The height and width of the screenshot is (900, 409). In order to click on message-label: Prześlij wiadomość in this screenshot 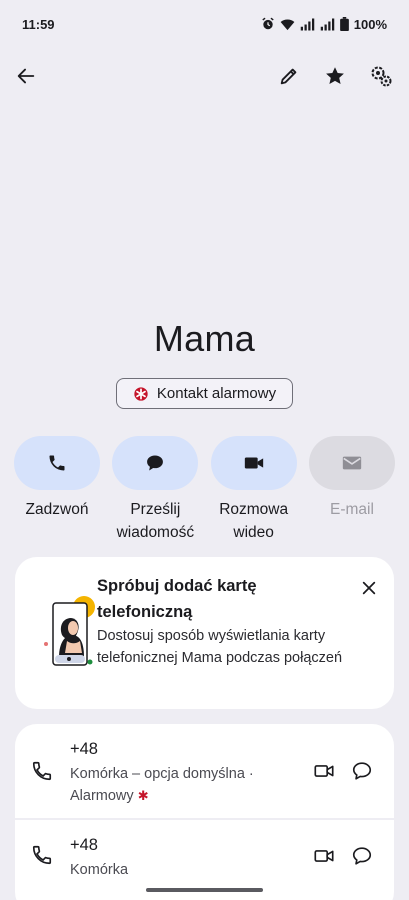, I will do `click(155, 521)`.